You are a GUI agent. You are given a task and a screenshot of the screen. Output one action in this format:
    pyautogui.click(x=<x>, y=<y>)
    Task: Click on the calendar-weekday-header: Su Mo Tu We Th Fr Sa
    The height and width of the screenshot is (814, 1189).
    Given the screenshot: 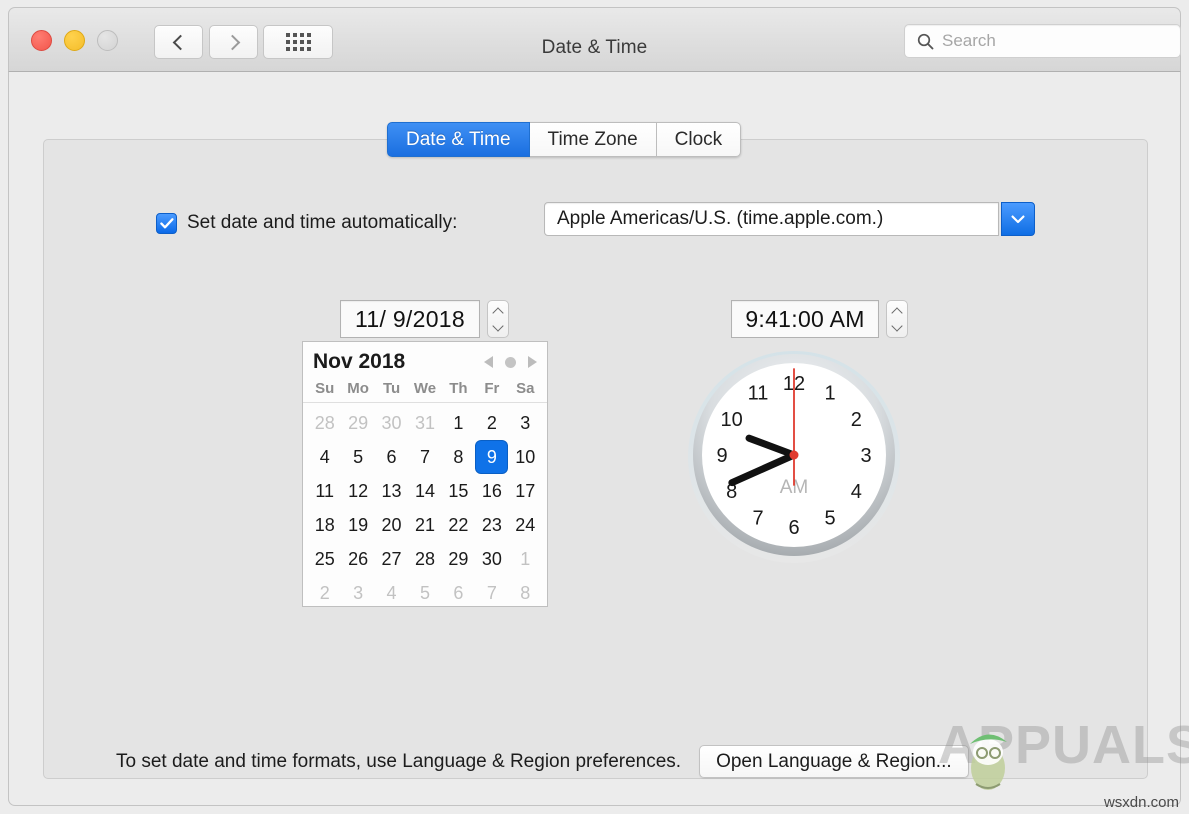 What is the action you would take?
    pyautogui.click(x=425, y=390)
    